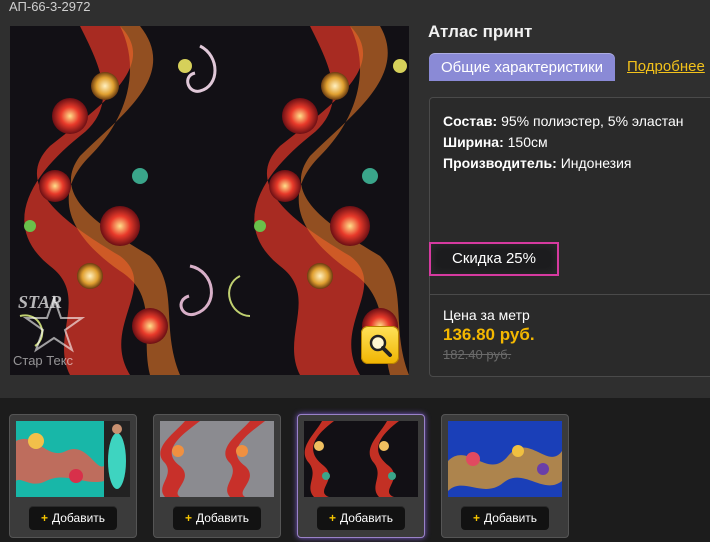 This screenshot has width=710, height=542. I want to click on spec-label: Ширина:, so click(473, 142).